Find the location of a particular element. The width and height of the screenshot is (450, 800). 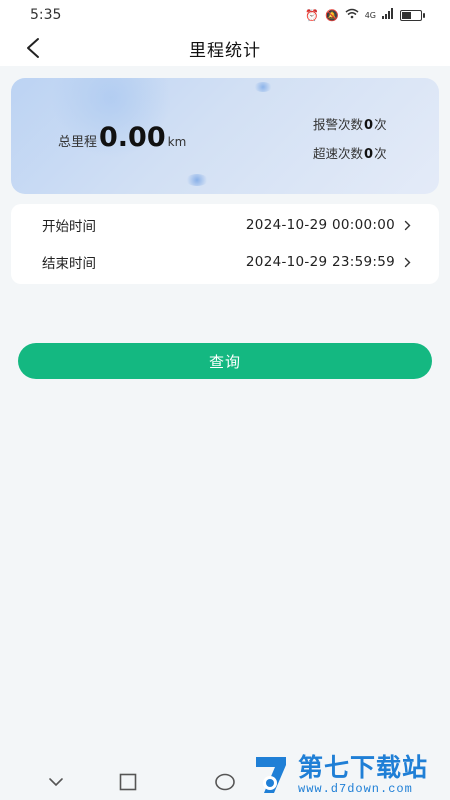

status-icons: ⏰ 🔕 4G is located at coordinates (365, 15).